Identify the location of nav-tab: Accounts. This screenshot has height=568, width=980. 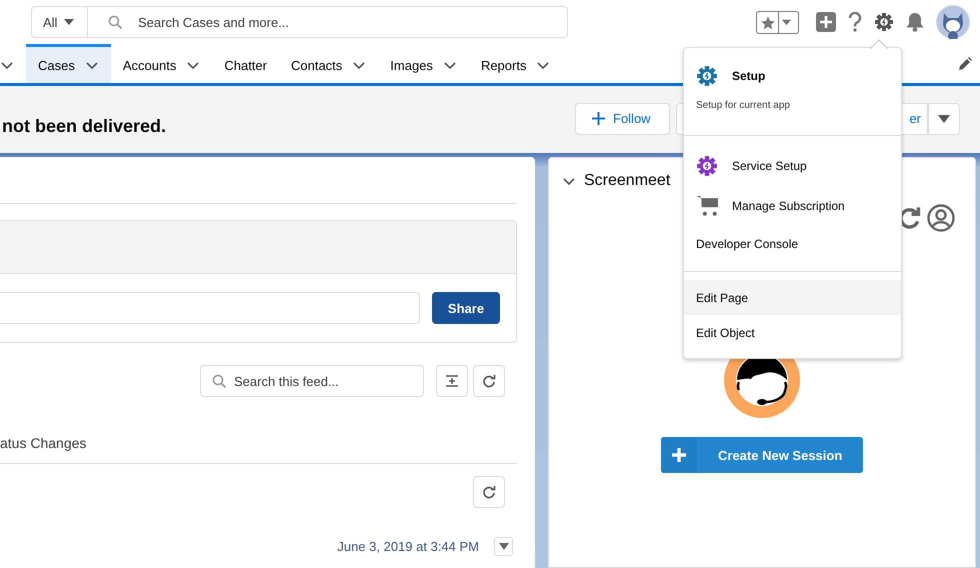
(161, 63).